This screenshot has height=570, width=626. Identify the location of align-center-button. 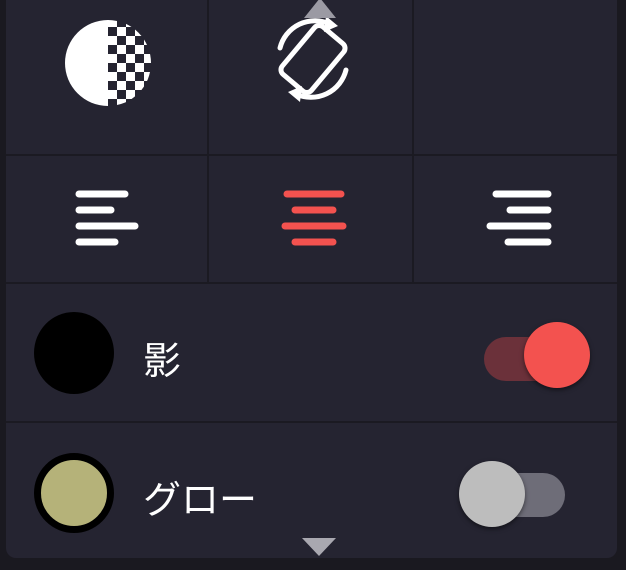
(311, 219).